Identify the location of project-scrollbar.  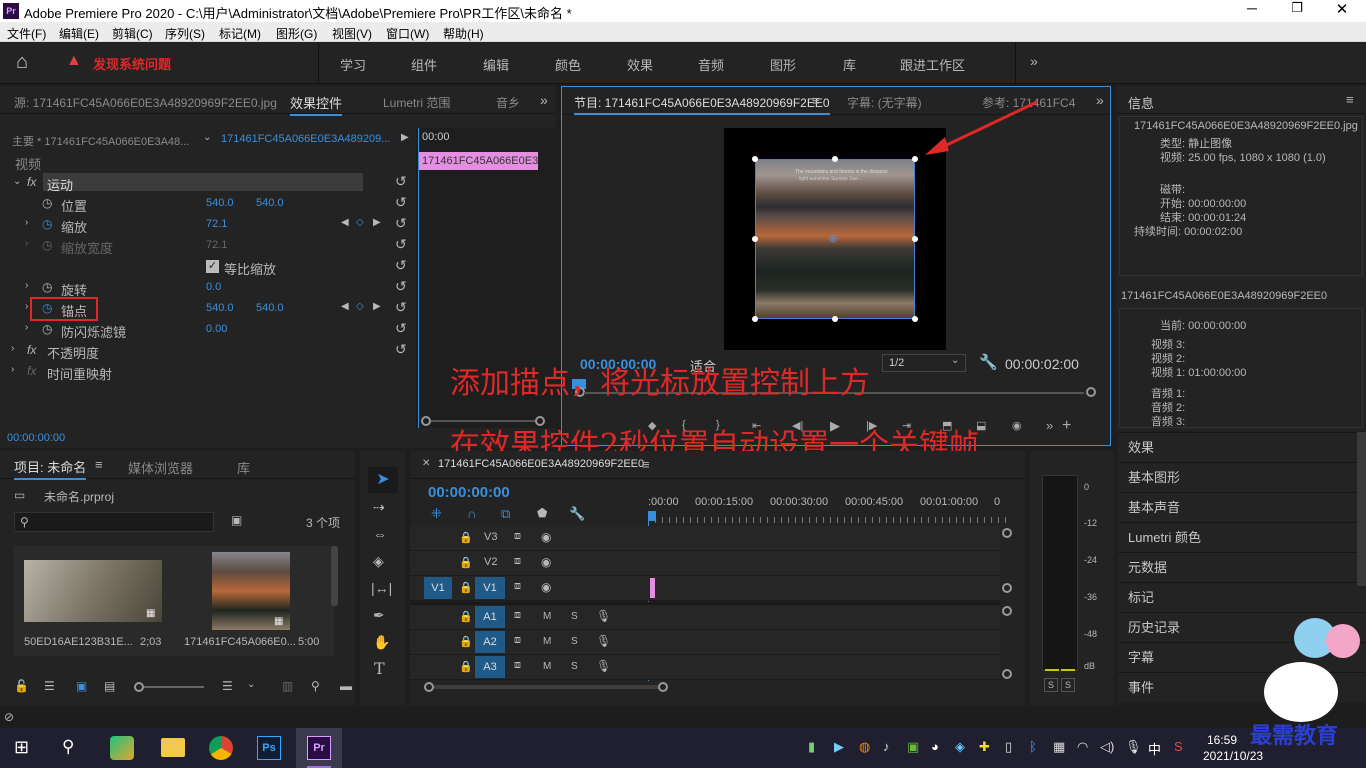
(334, 576).